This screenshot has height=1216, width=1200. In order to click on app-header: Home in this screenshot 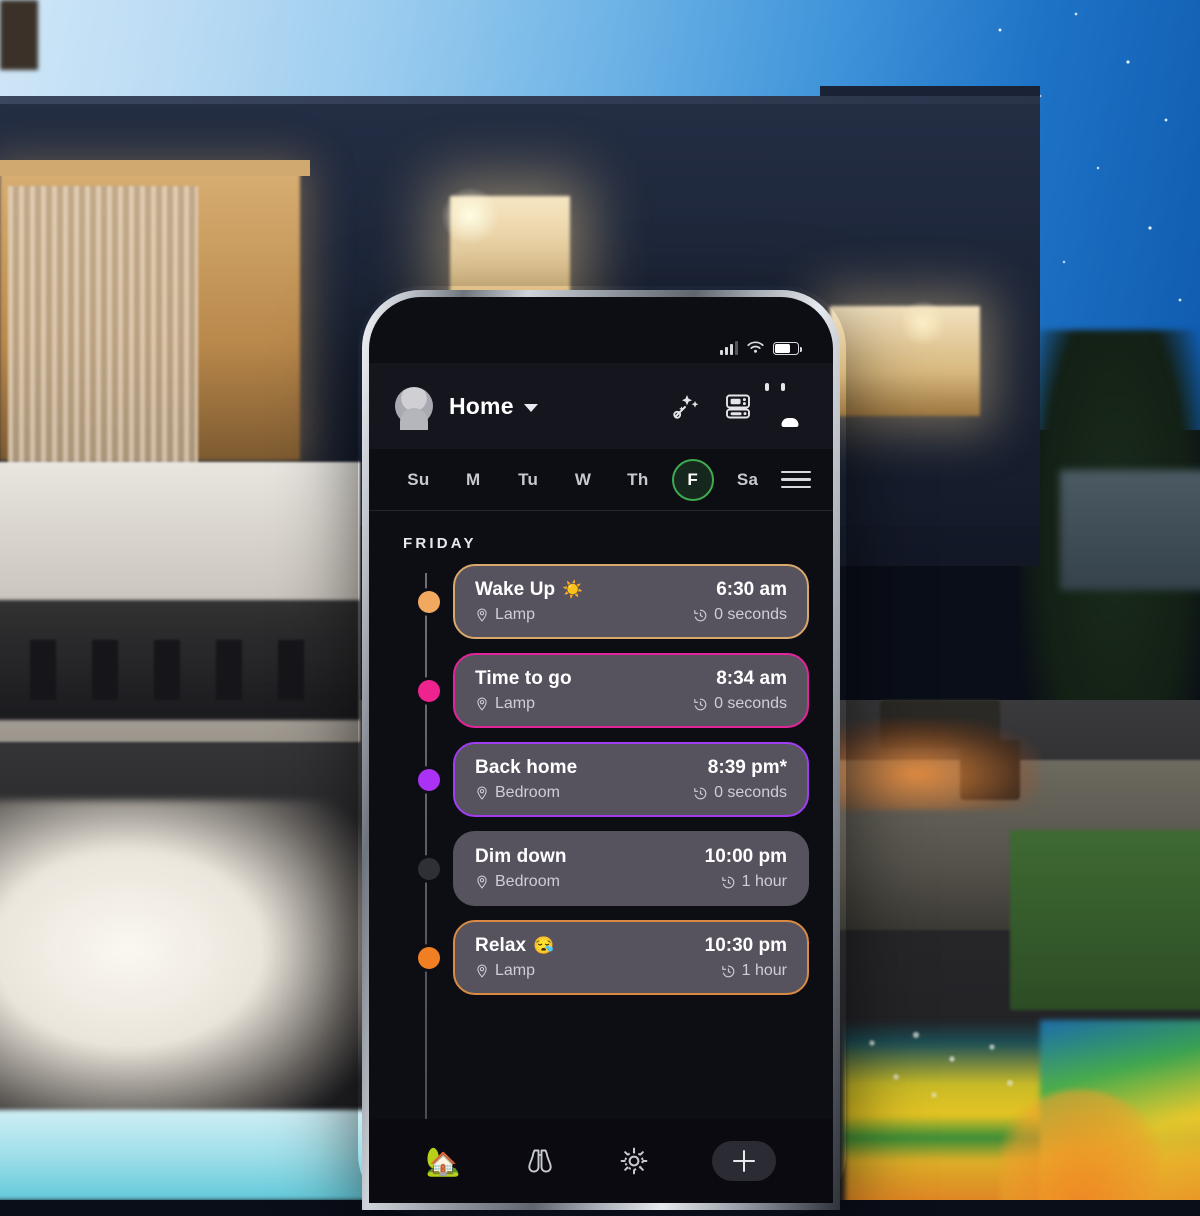, I will do `click(601, 406)`.